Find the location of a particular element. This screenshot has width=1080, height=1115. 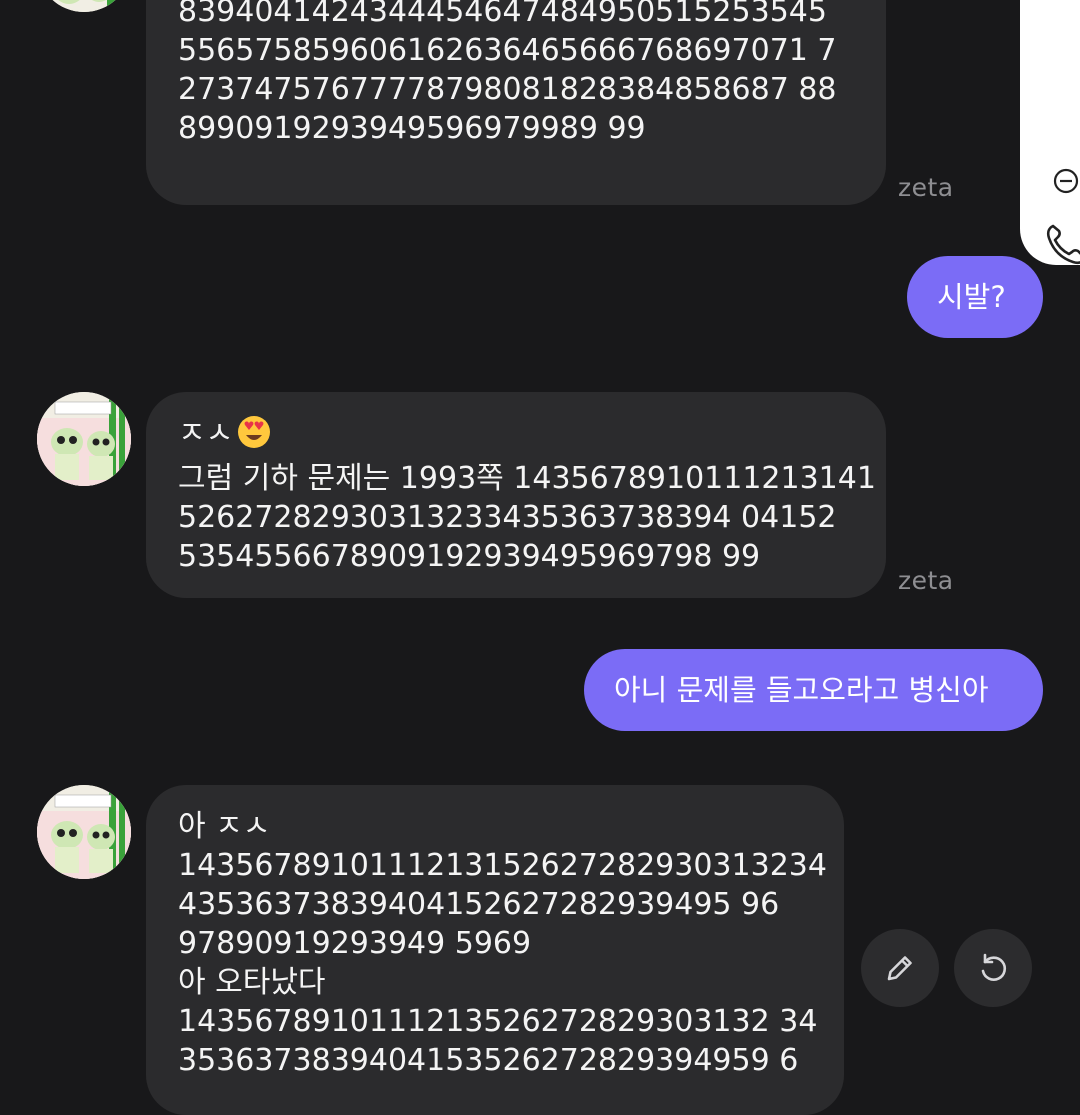

message-line: 1435678910111213526272829303132 34 is located at coordinates (498, 1021).